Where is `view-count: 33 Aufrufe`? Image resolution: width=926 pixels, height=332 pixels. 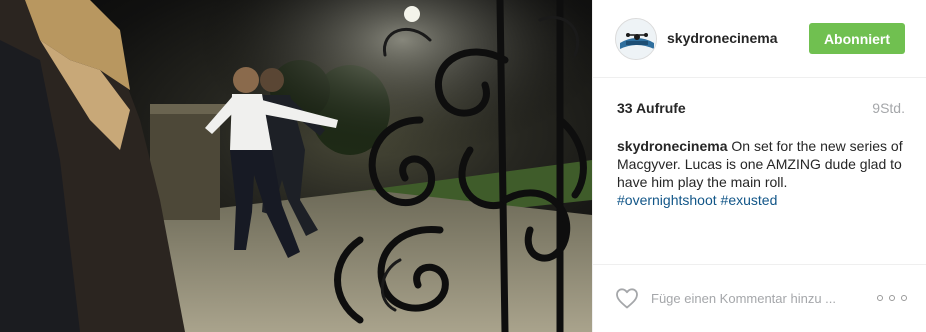
view-count: 33 Aufrufe is located at coordinates (651, 108).